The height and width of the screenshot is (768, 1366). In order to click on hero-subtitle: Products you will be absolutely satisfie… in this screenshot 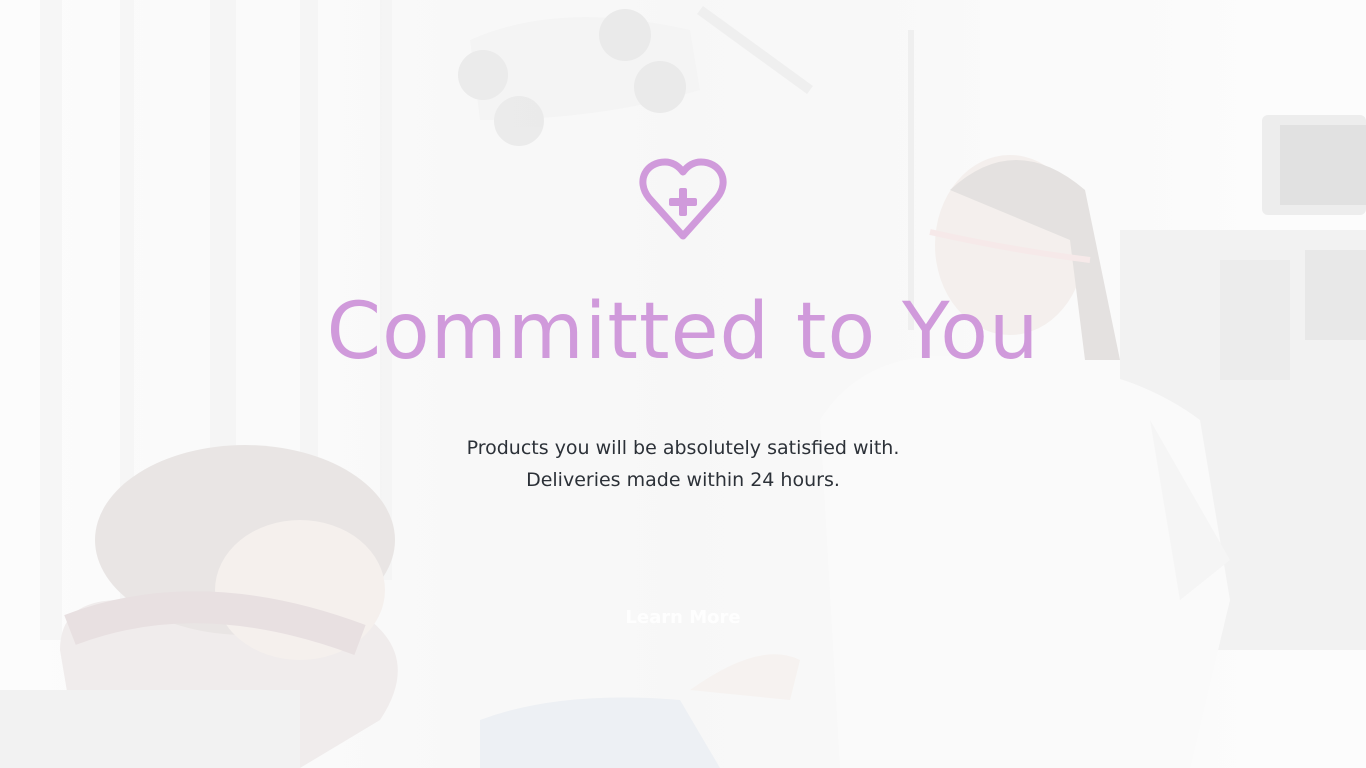, I will do `click(683, 464)`.